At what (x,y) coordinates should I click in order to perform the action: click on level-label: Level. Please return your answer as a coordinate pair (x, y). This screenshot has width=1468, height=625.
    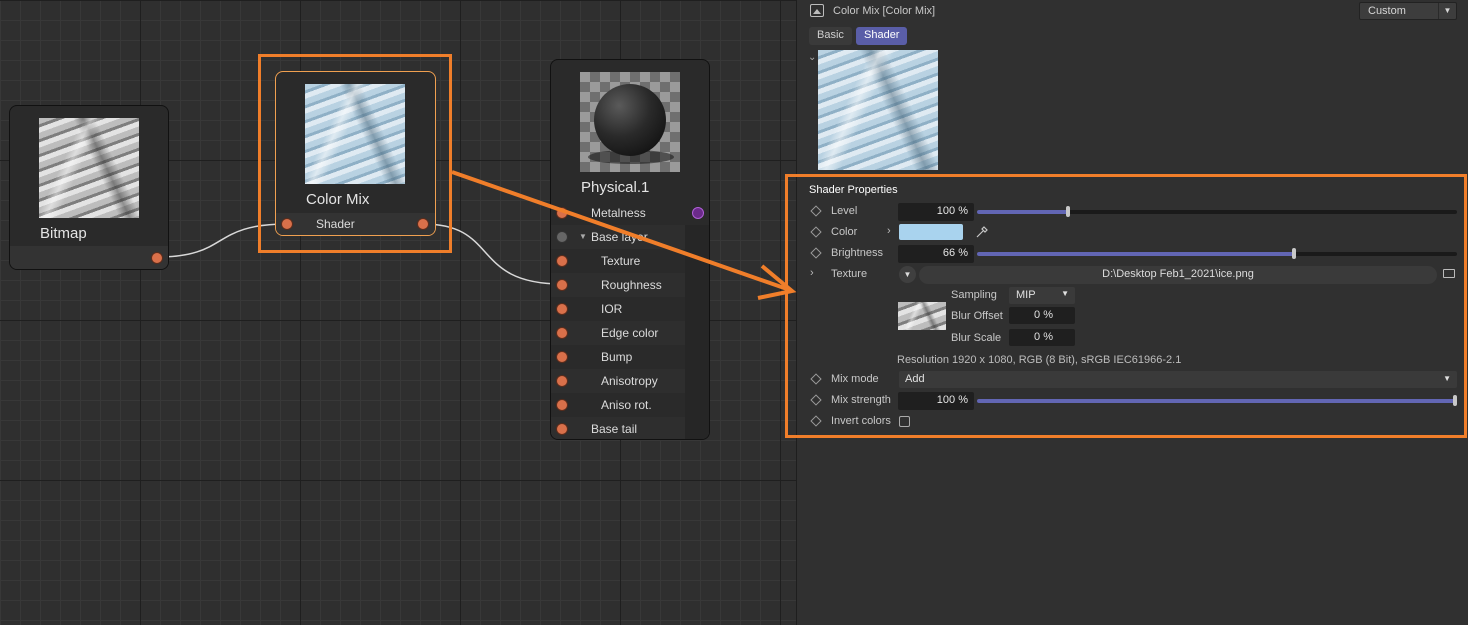
    Looking at the image, I should click on (844, 211).